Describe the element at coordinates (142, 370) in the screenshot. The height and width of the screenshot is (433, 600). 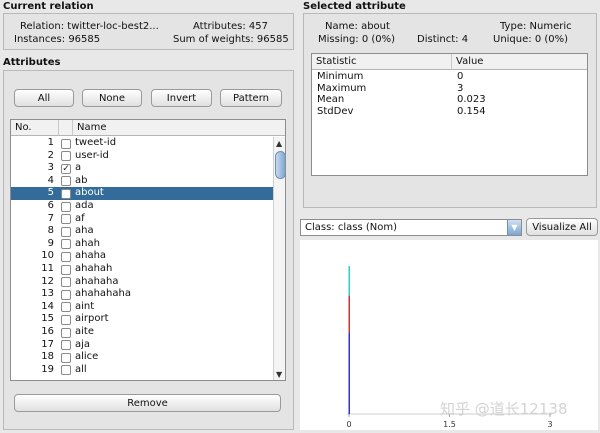
I see `attribute-row: 19 all` at that location.